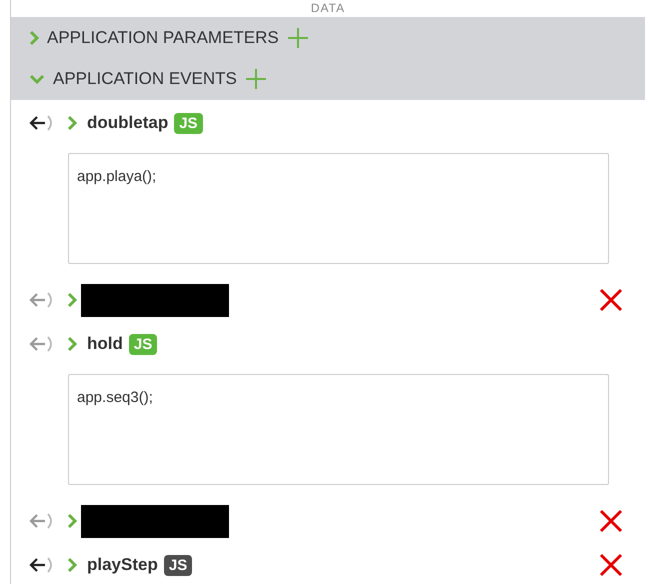 The image size is (650, 584). I want to click on event-name: playStep, so click(122, 565).